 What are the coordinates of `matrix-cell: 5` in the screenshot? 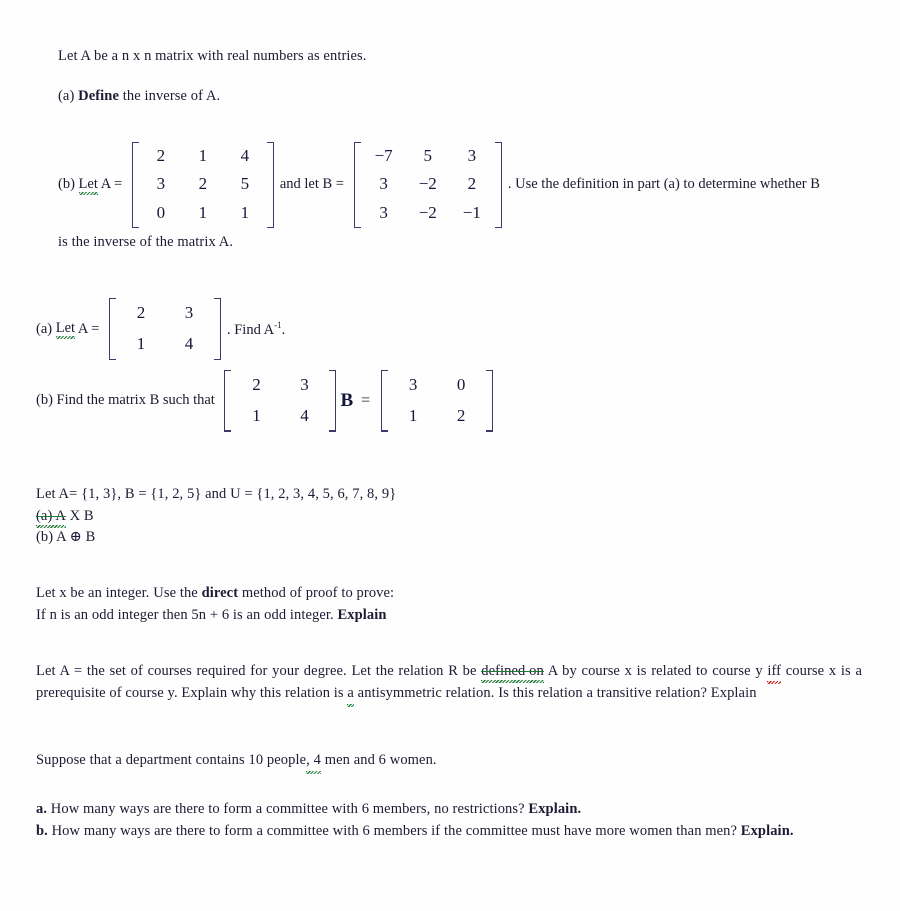 It's located at (427, 155).